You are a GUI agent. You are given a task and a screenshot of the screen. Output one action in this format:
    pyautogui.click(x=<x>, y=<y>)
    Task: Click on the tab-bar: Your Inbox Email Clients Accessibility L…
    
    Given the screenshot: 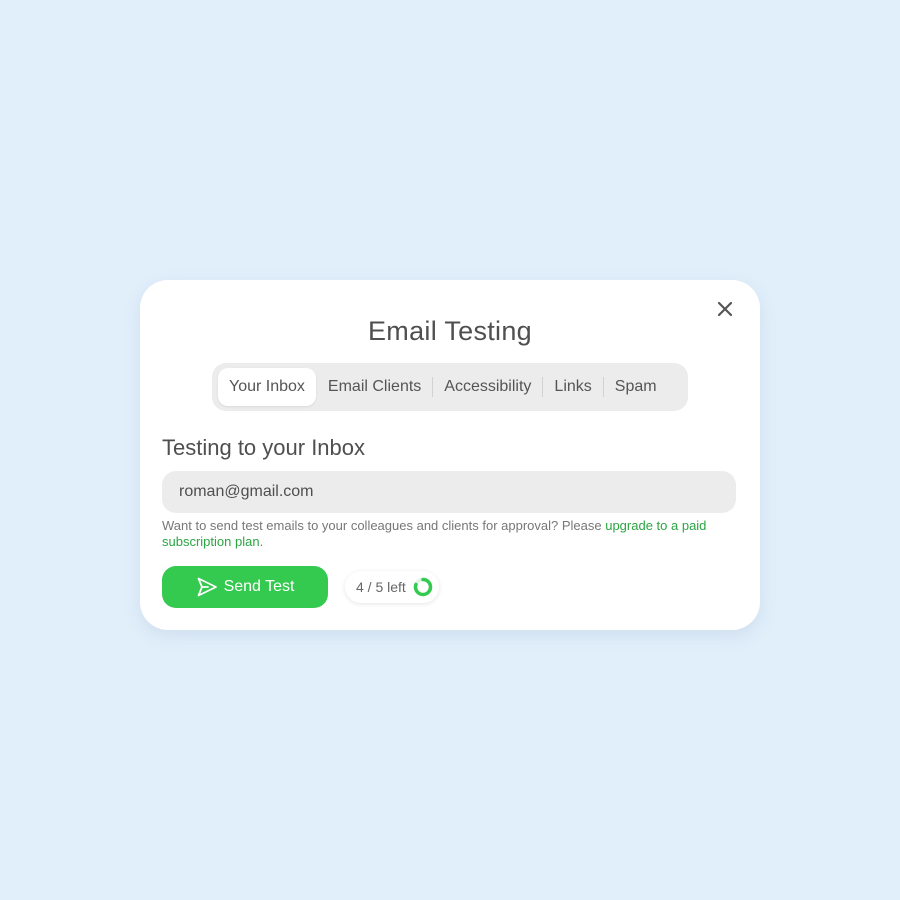 What is the action you would take?
    pyautogui.click(x=450, y=387)
    